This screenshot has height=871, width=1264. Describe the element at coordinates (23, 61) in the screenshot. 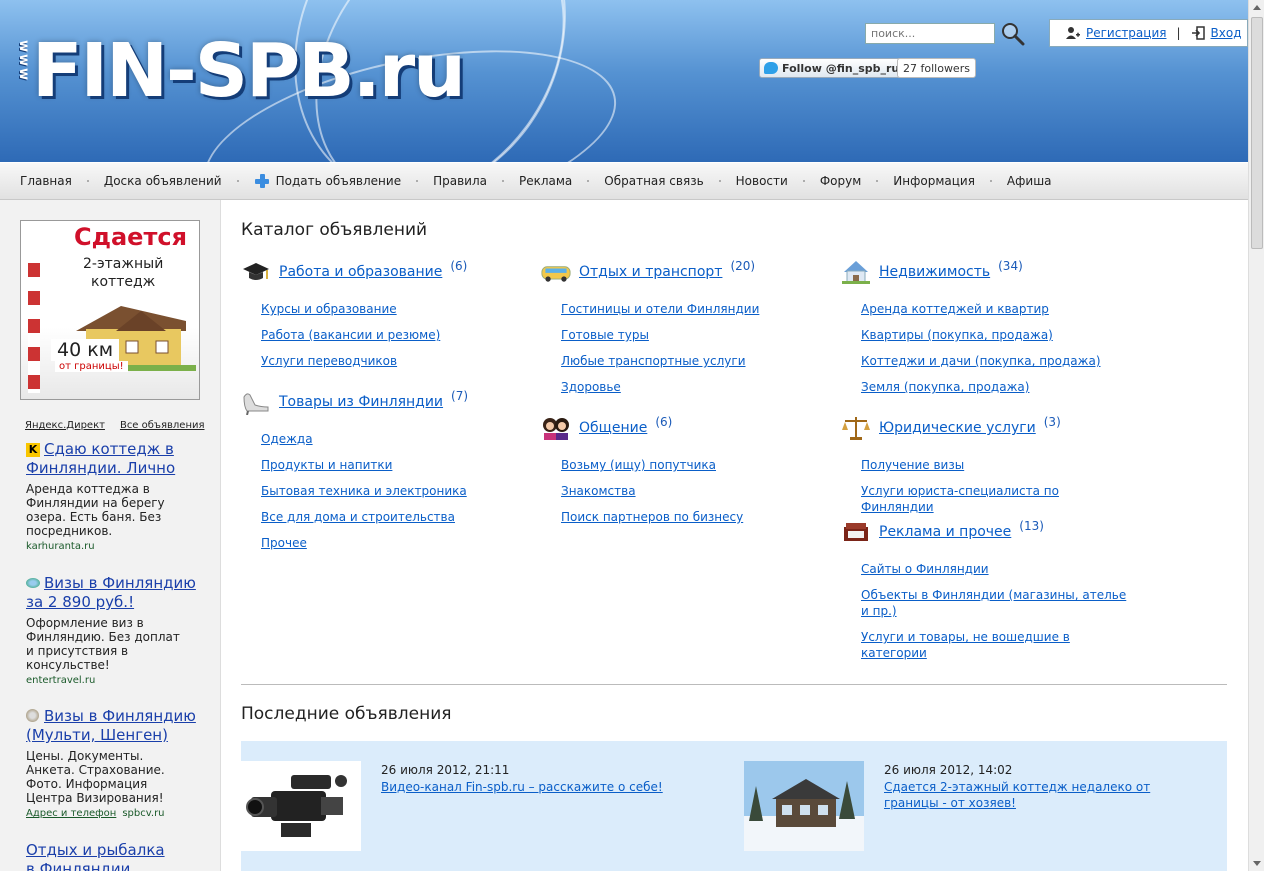

I see `logo-prefix: www` at that location.